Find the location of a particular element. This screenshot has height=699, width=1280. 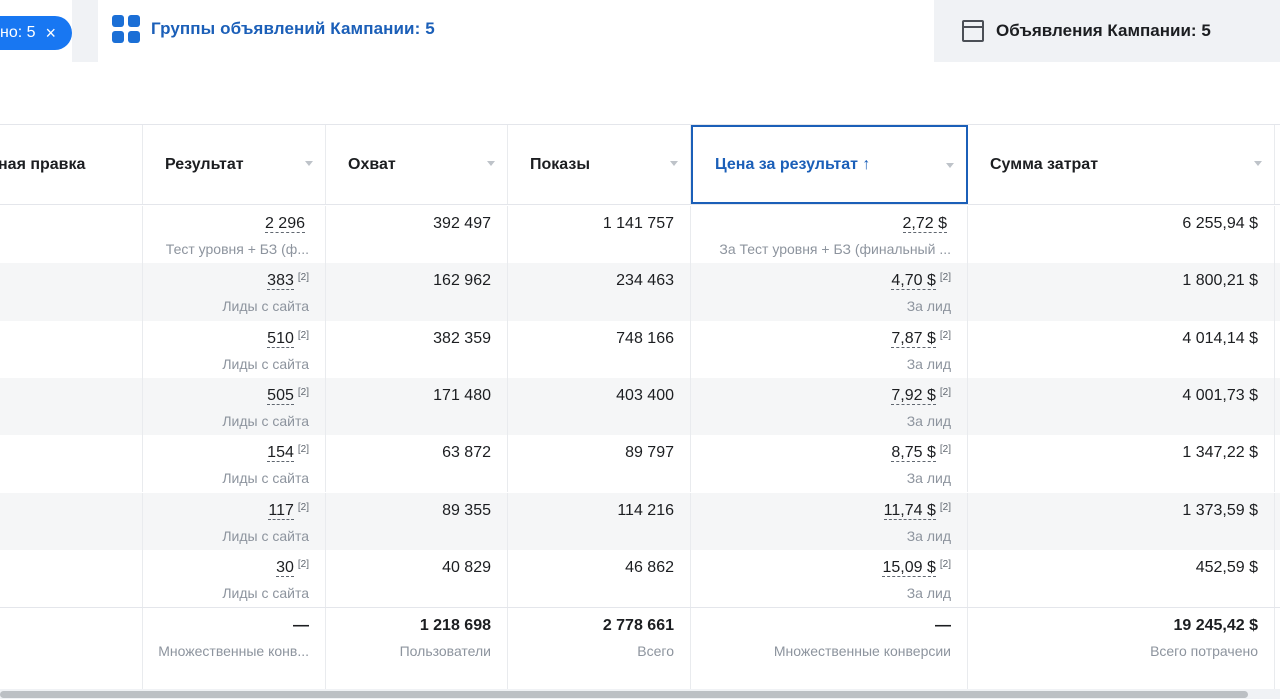

cell-reach: 392 497 is located at coordinates (417, 235).